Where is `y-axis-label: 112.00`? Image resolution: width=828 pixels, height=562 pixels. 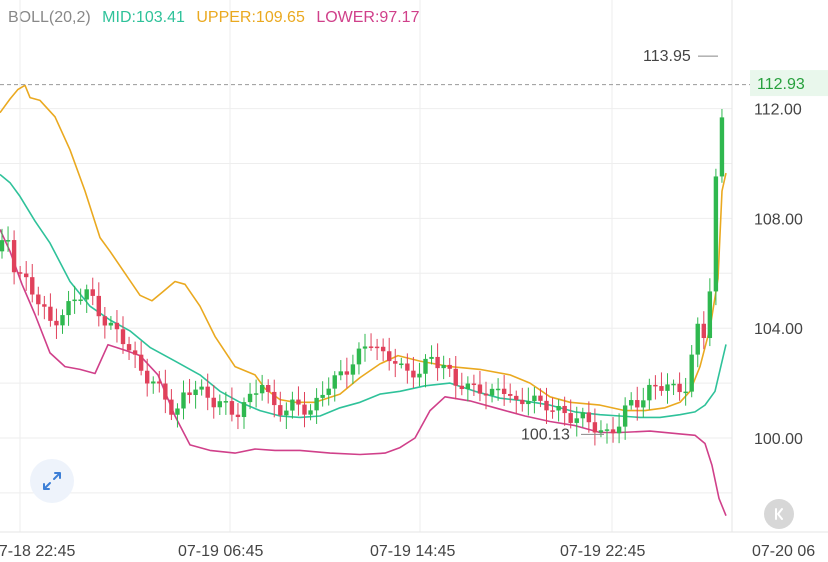
y-axis-label: 112.00 is located at coordinates (778, 110).